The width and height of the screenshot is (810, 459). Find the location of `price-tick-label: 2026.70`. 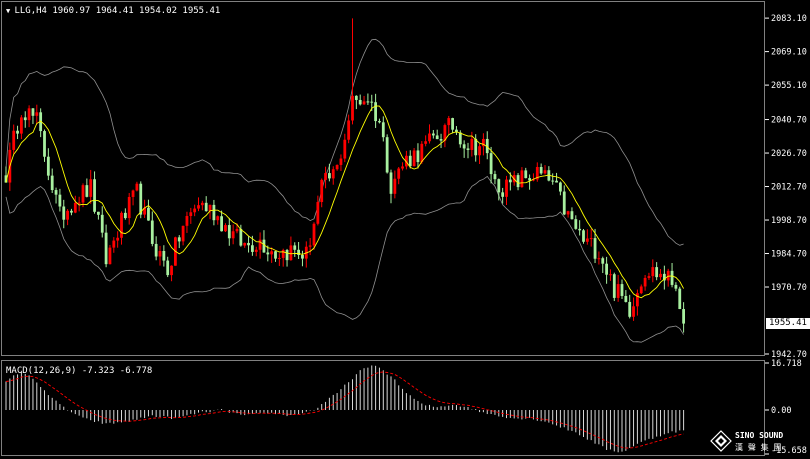

price-tick-label: 2026.70 is located at coordinates (789, 154).